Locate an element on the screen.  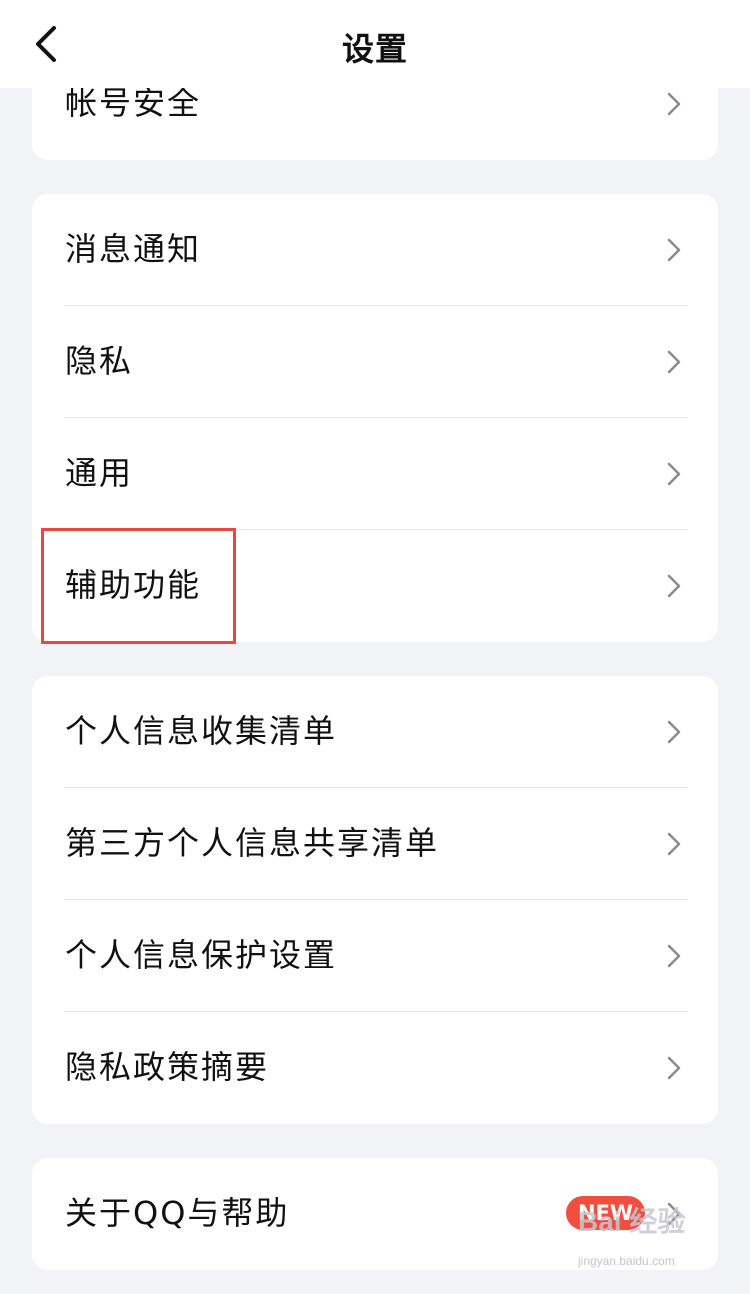
row-label: 关于QQ与帮助 is located at coordinates (177, 1213).